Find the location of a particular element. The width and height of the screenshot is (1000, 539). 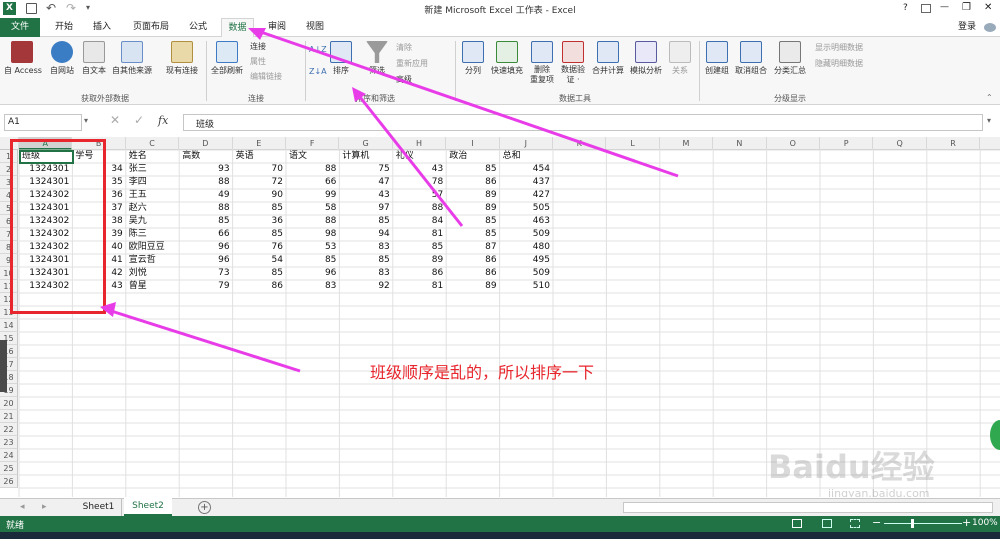

help-button: ? is located at coordinates (905, 8).